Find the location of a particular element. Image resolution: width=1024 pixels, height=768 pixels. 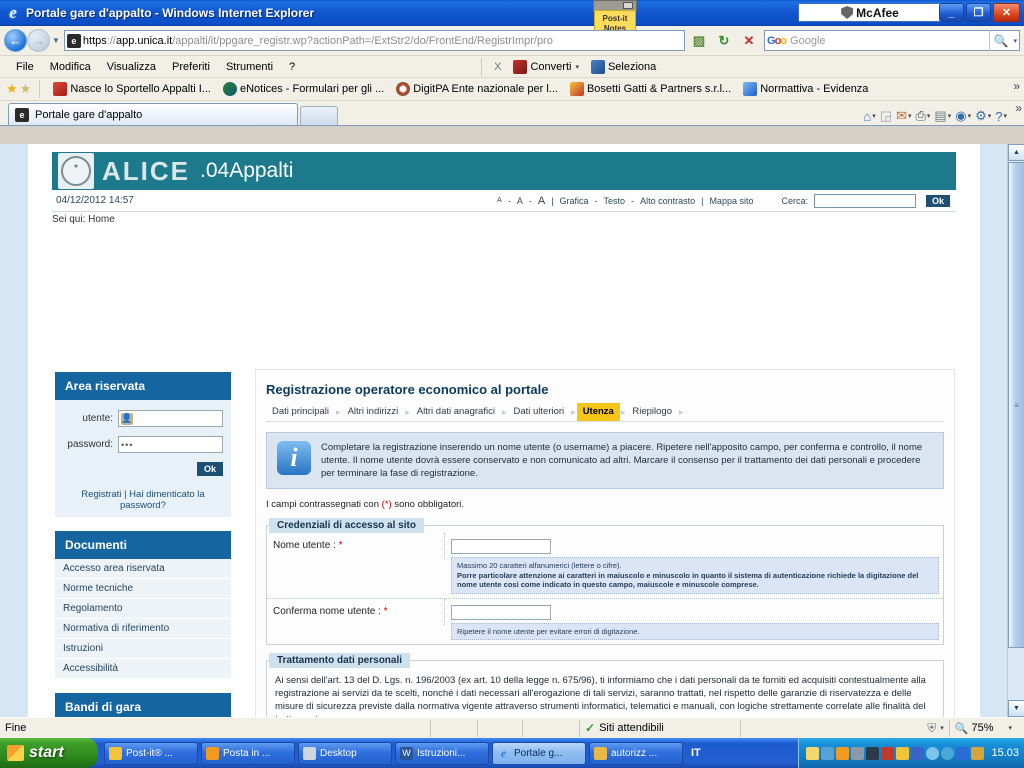

tab-altri-indirizzi: Altri indirizzi is located at coordinates (373, 412).